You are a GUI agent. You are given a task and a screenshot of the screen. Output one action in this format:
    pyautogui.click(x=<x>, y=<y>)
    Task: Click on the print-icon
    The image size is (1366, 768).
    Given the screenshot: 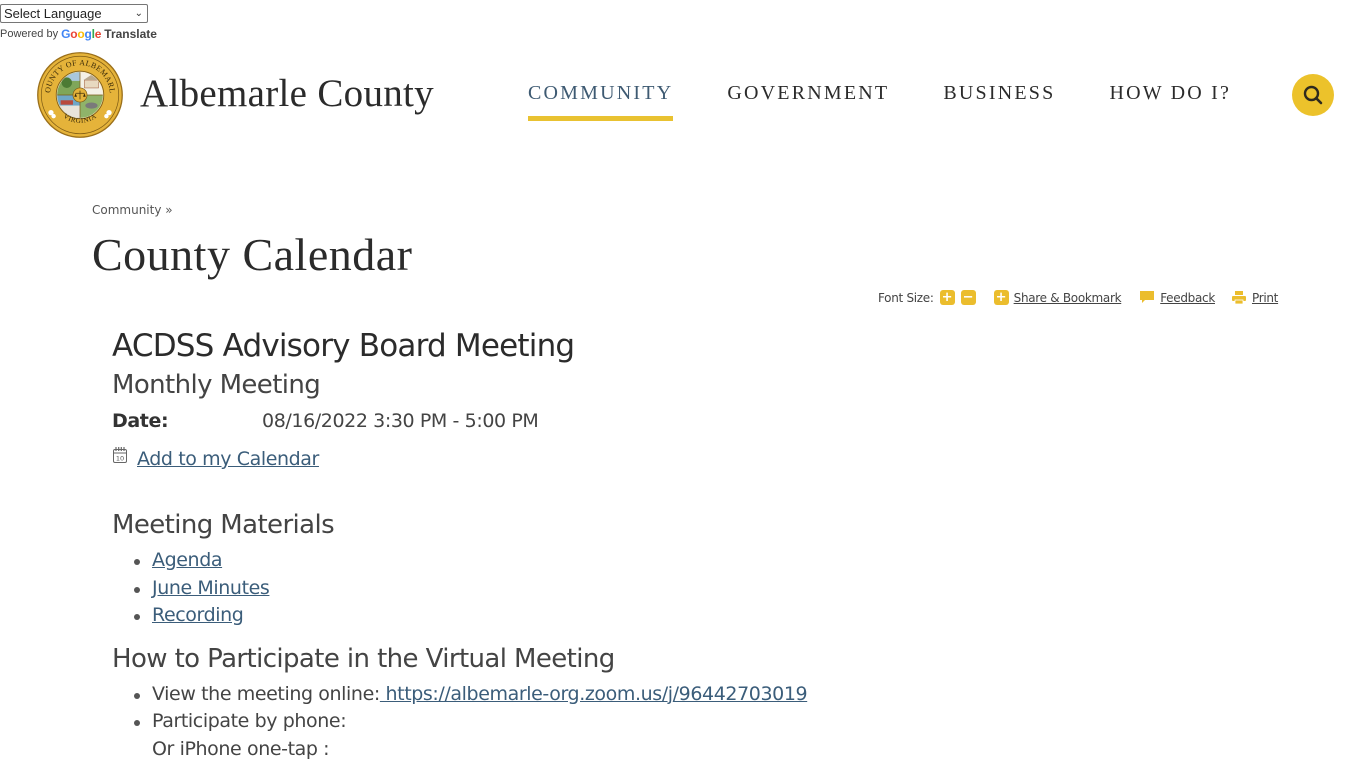 What is the action you would take?
    pyautogui.click(x=1239, y=297)
    